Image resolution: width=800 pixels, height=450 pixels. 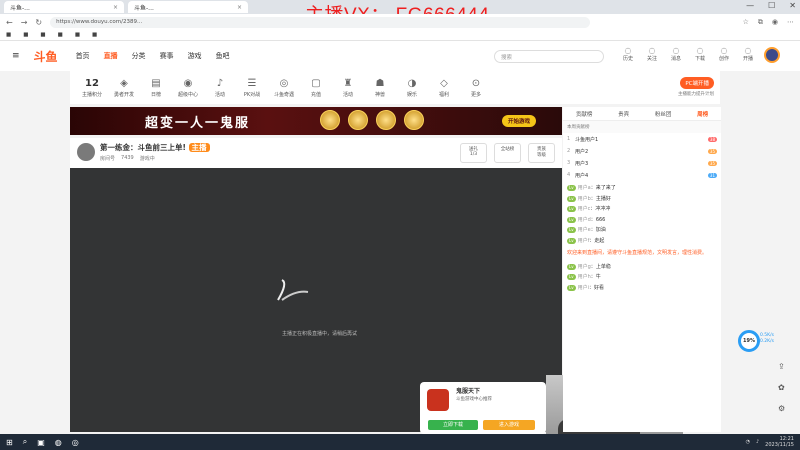 I want to click on toolbar-item: ◎ 斗鱼奇遇, so click(x=284, y=88).